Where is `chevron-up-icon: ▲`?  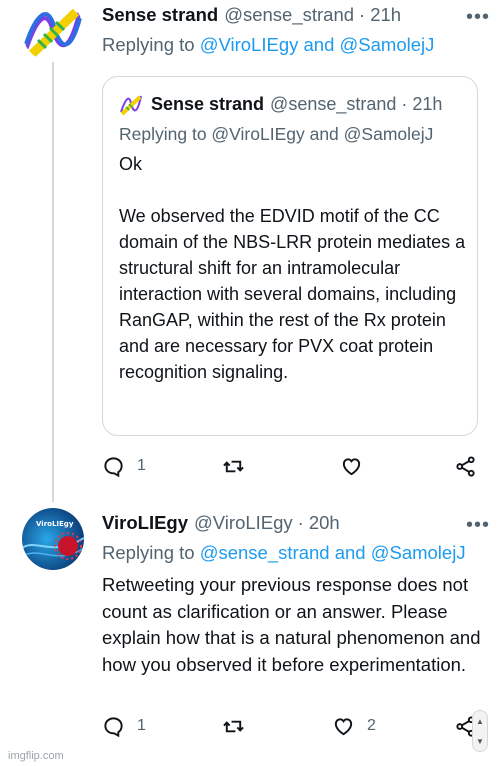
chevron-up-icon: ▲ is located at coordinates (480, 721).